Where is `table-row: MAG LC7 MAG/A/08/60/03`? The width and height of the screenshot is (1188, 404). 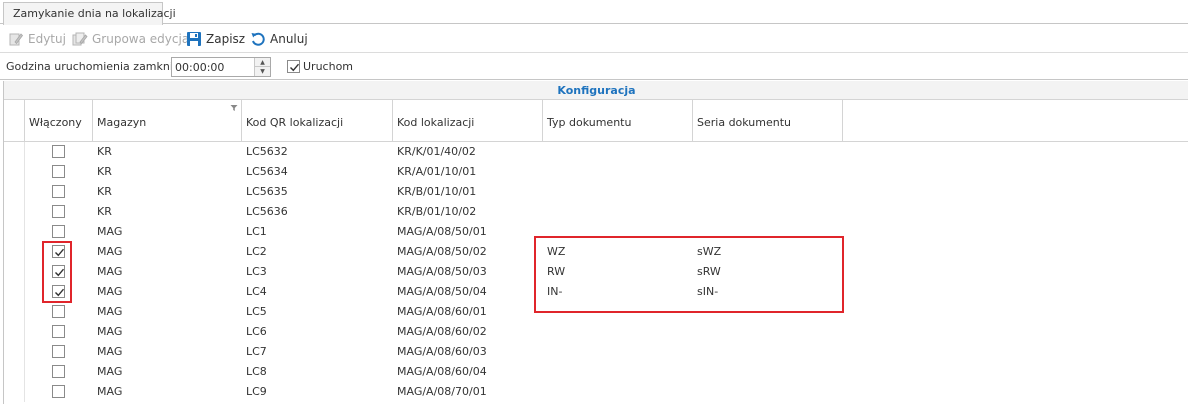 table-row: MAG LC7 MAG/A/08/60/03 is located at coordinates (596, 352).